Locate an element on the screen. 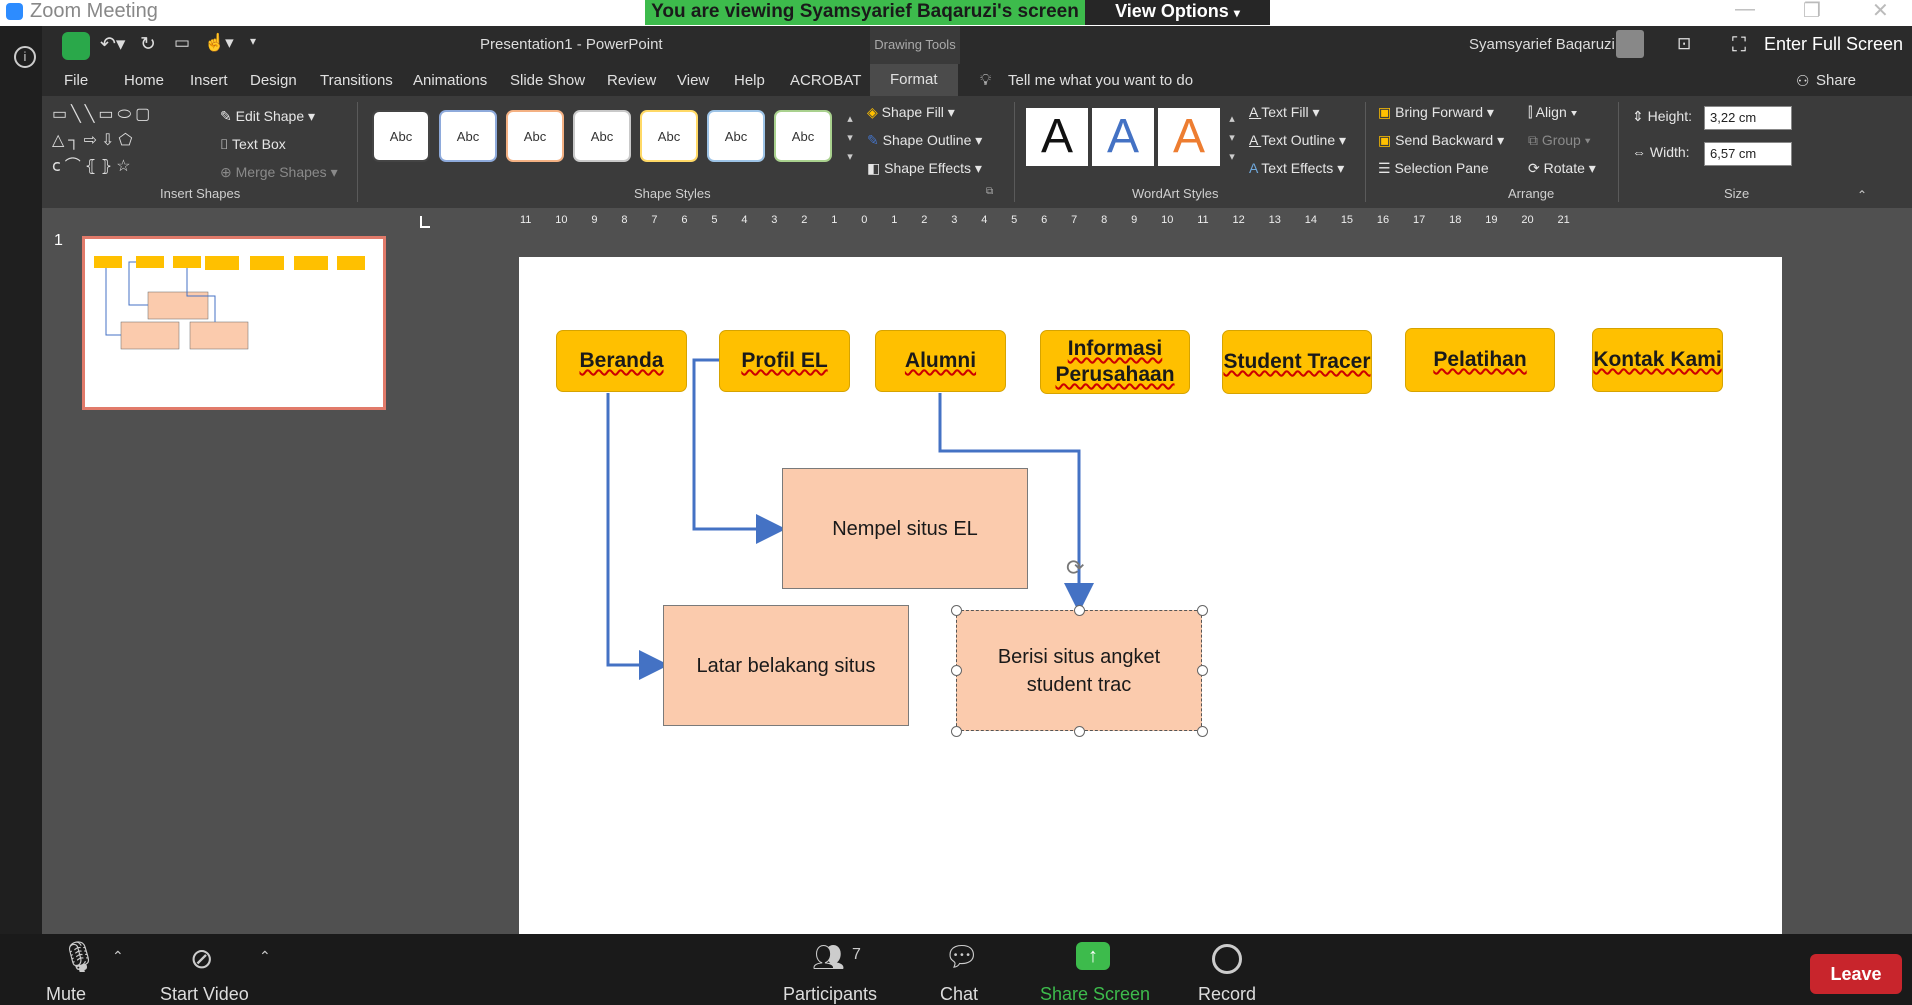  info-icon: i is located at coordinates (25, 57).